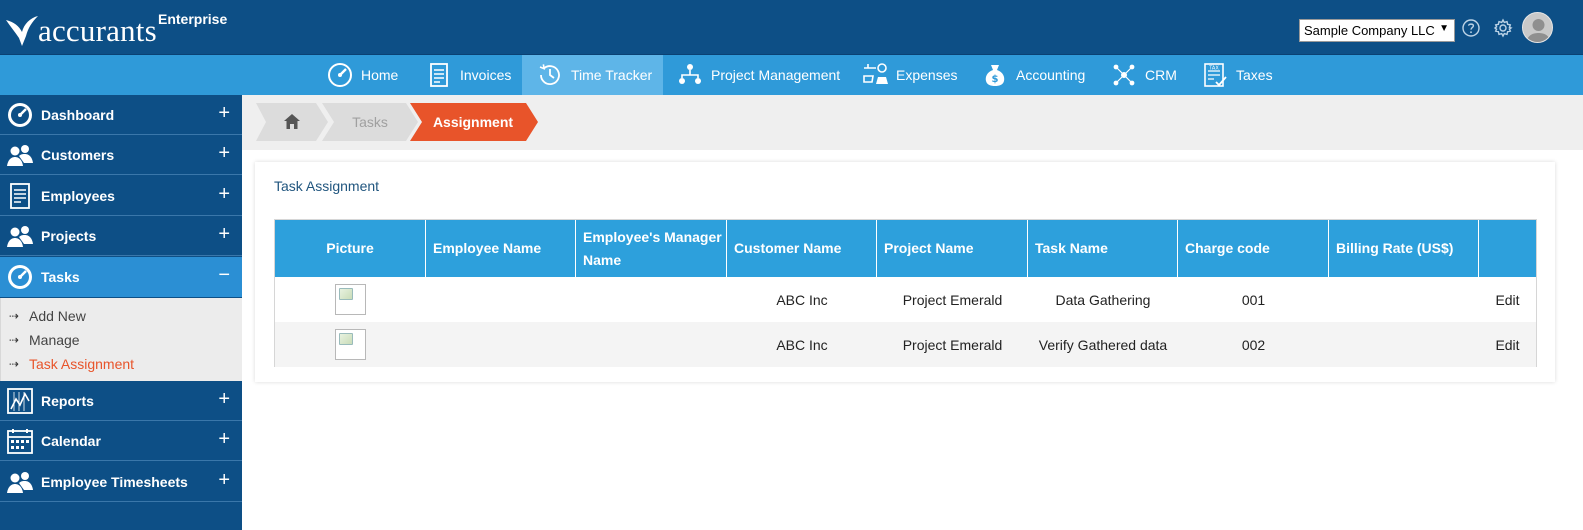 This screenshot has height=530, width=1583. I want to click on logo-text: accurants, so click(97, 30).